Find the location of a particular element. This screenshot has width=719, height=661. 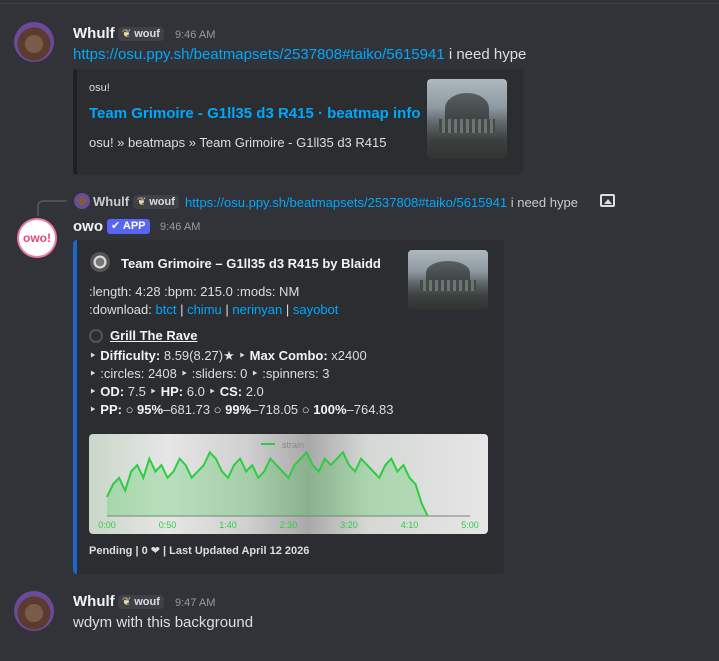

strain-chart: strain 0:00 0:50 1:40 2:30 3:20 4:10 5:00 is located at coordinates (288, 484).